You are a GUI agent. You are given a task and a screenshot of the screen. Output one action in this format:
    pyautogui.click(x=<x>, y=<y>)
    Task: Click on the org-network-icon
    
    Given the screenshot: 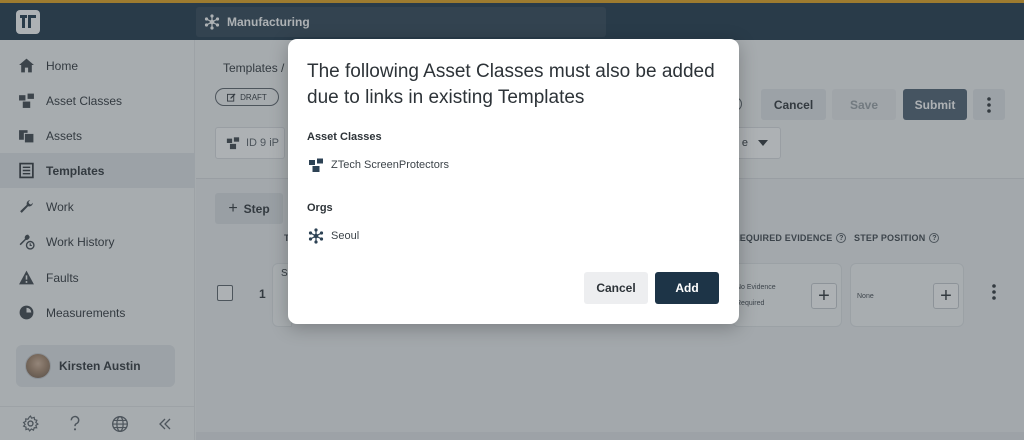 What is the action you would take?
    pyautogui.click(x=316, y=236)
    